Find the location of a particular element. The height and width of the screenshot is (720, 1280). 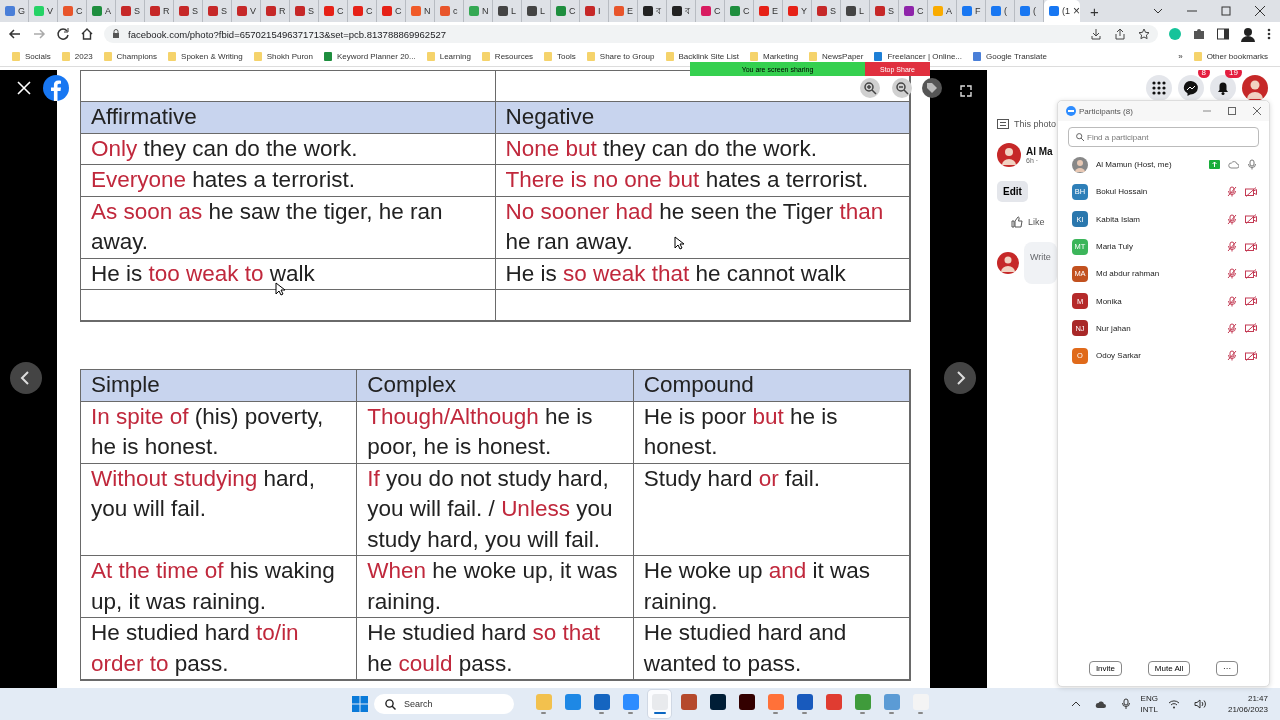

previous-button is located at coordinates (26, 378).